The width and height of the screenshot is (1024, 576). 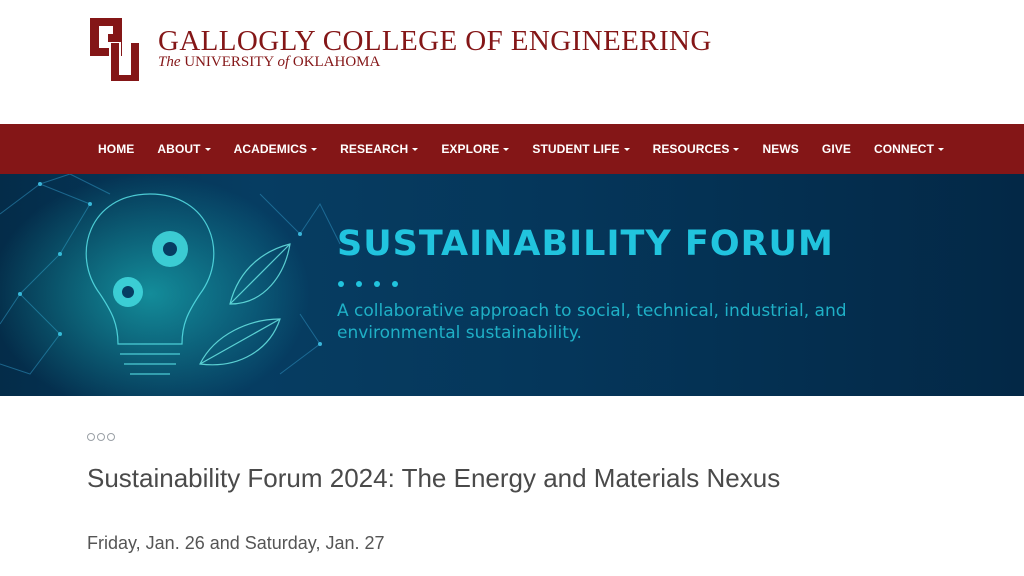 What do you see at coordinates (576, 149) in the screenshot?
I see `nav-item-label: STUDENT LIFE` at bounding box center [576, 149].